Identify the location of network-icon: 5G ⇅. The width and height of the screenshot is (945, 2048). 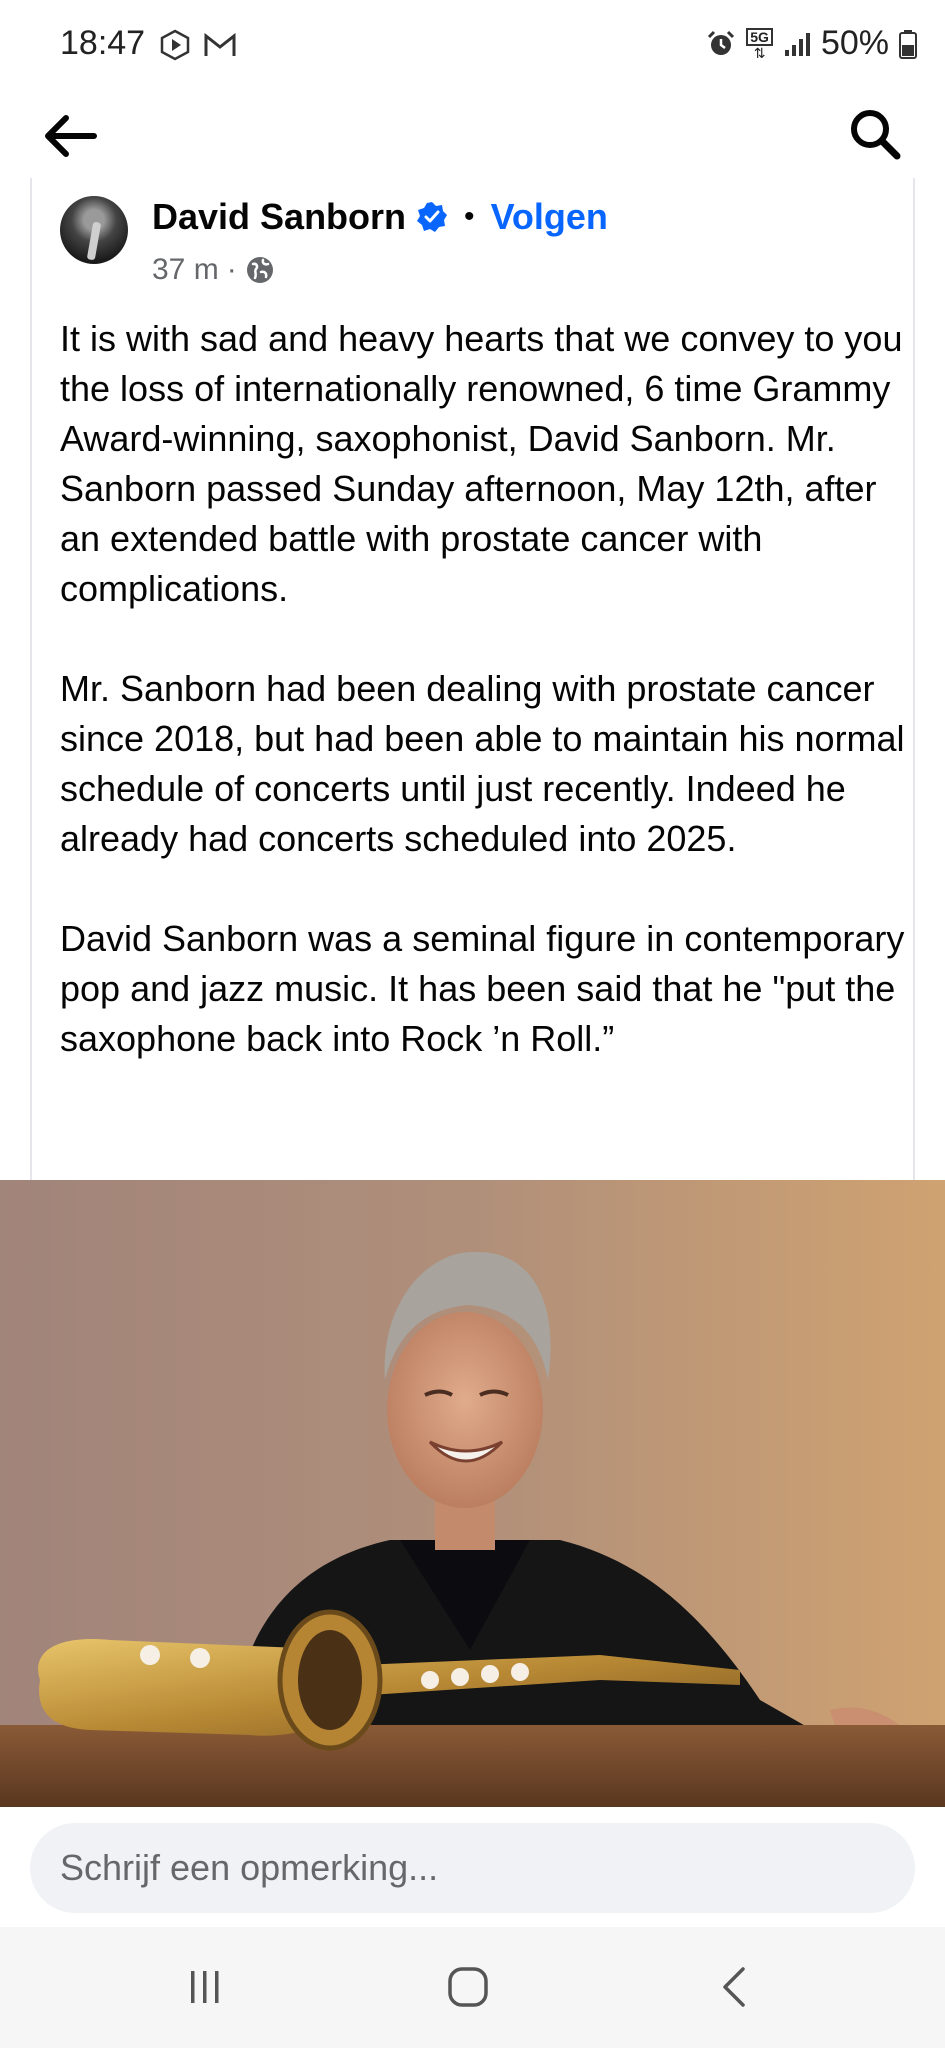
(759, 43).